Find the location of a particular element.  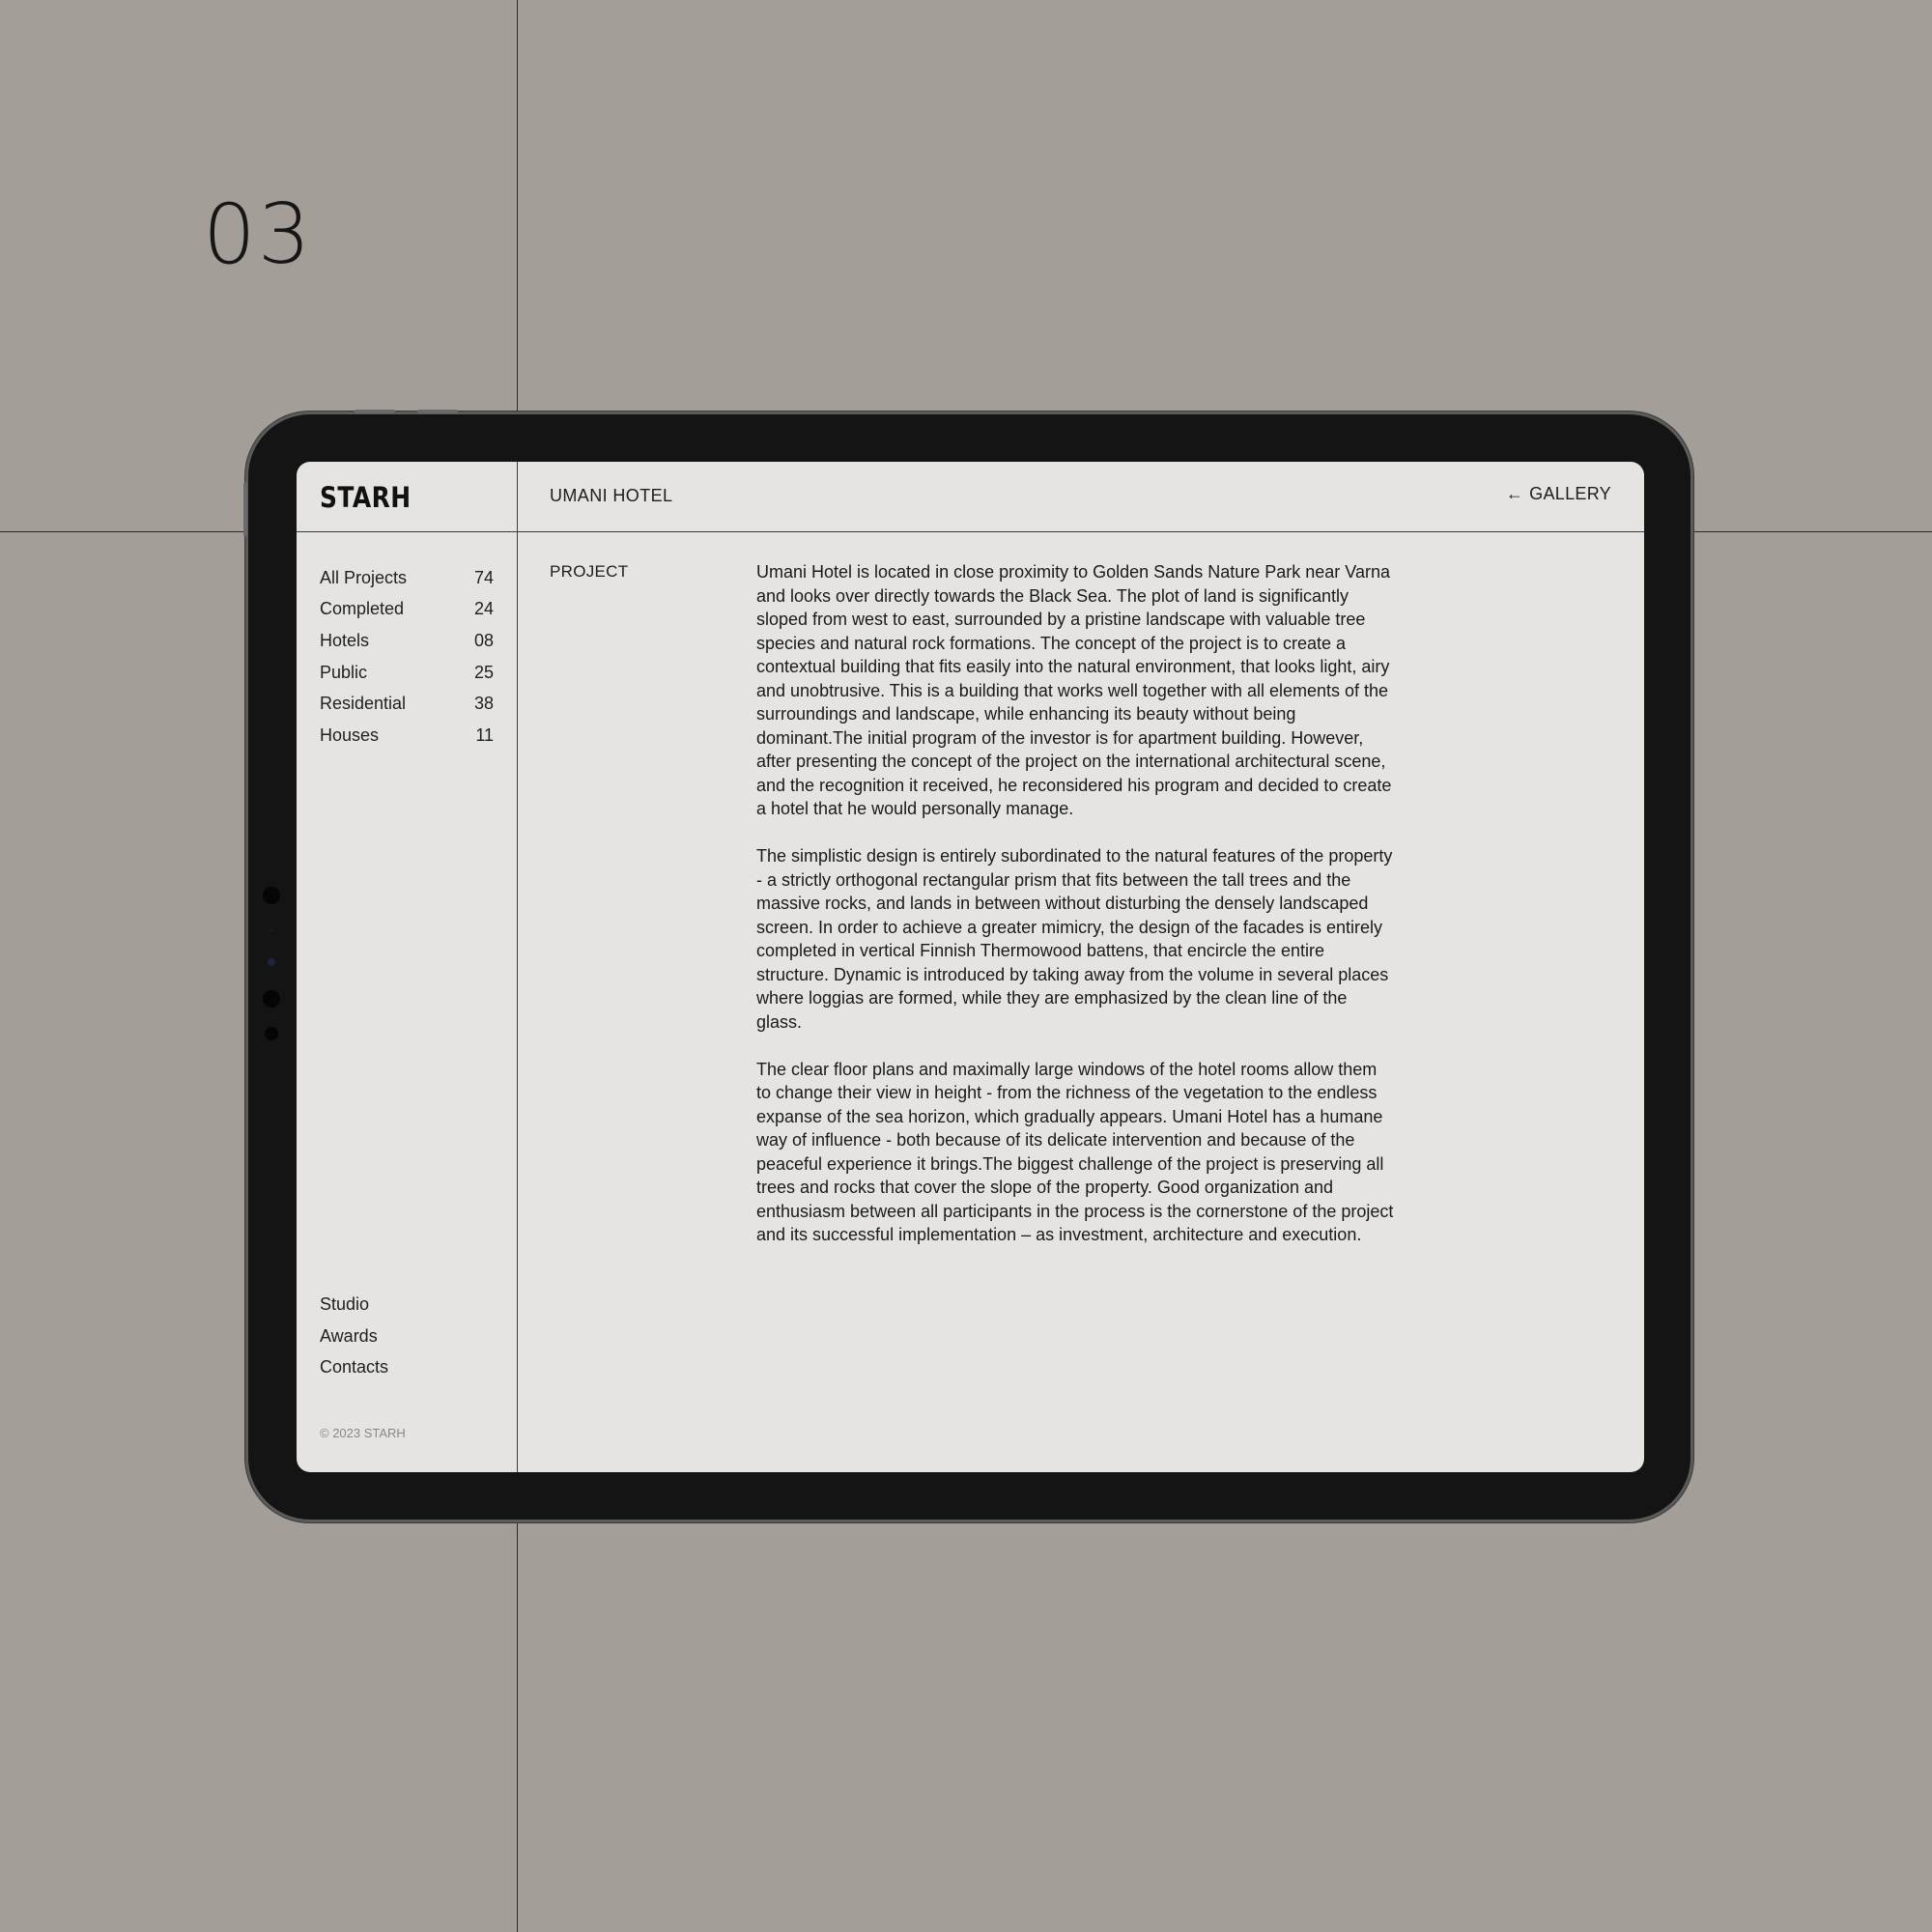

category-label: Houses is located at coordinates (350, 734).